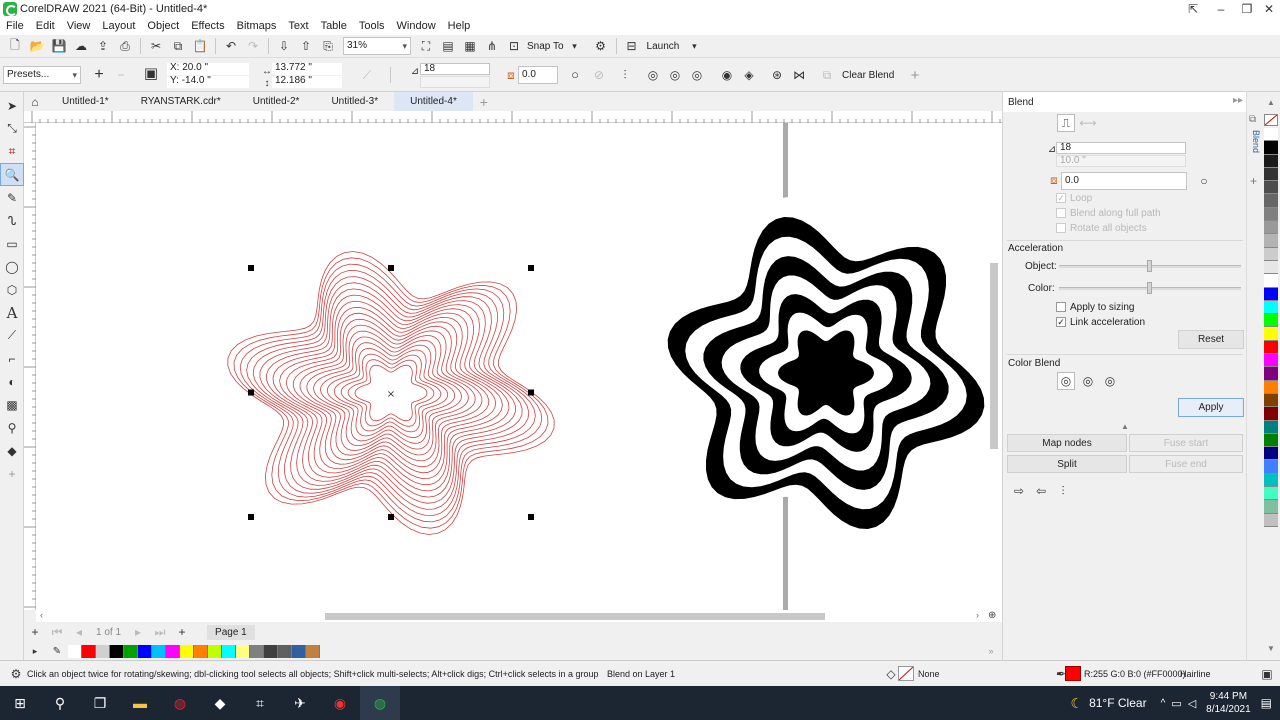  I want to click on cloud-upload-icon: ☁, so click(81, 46).